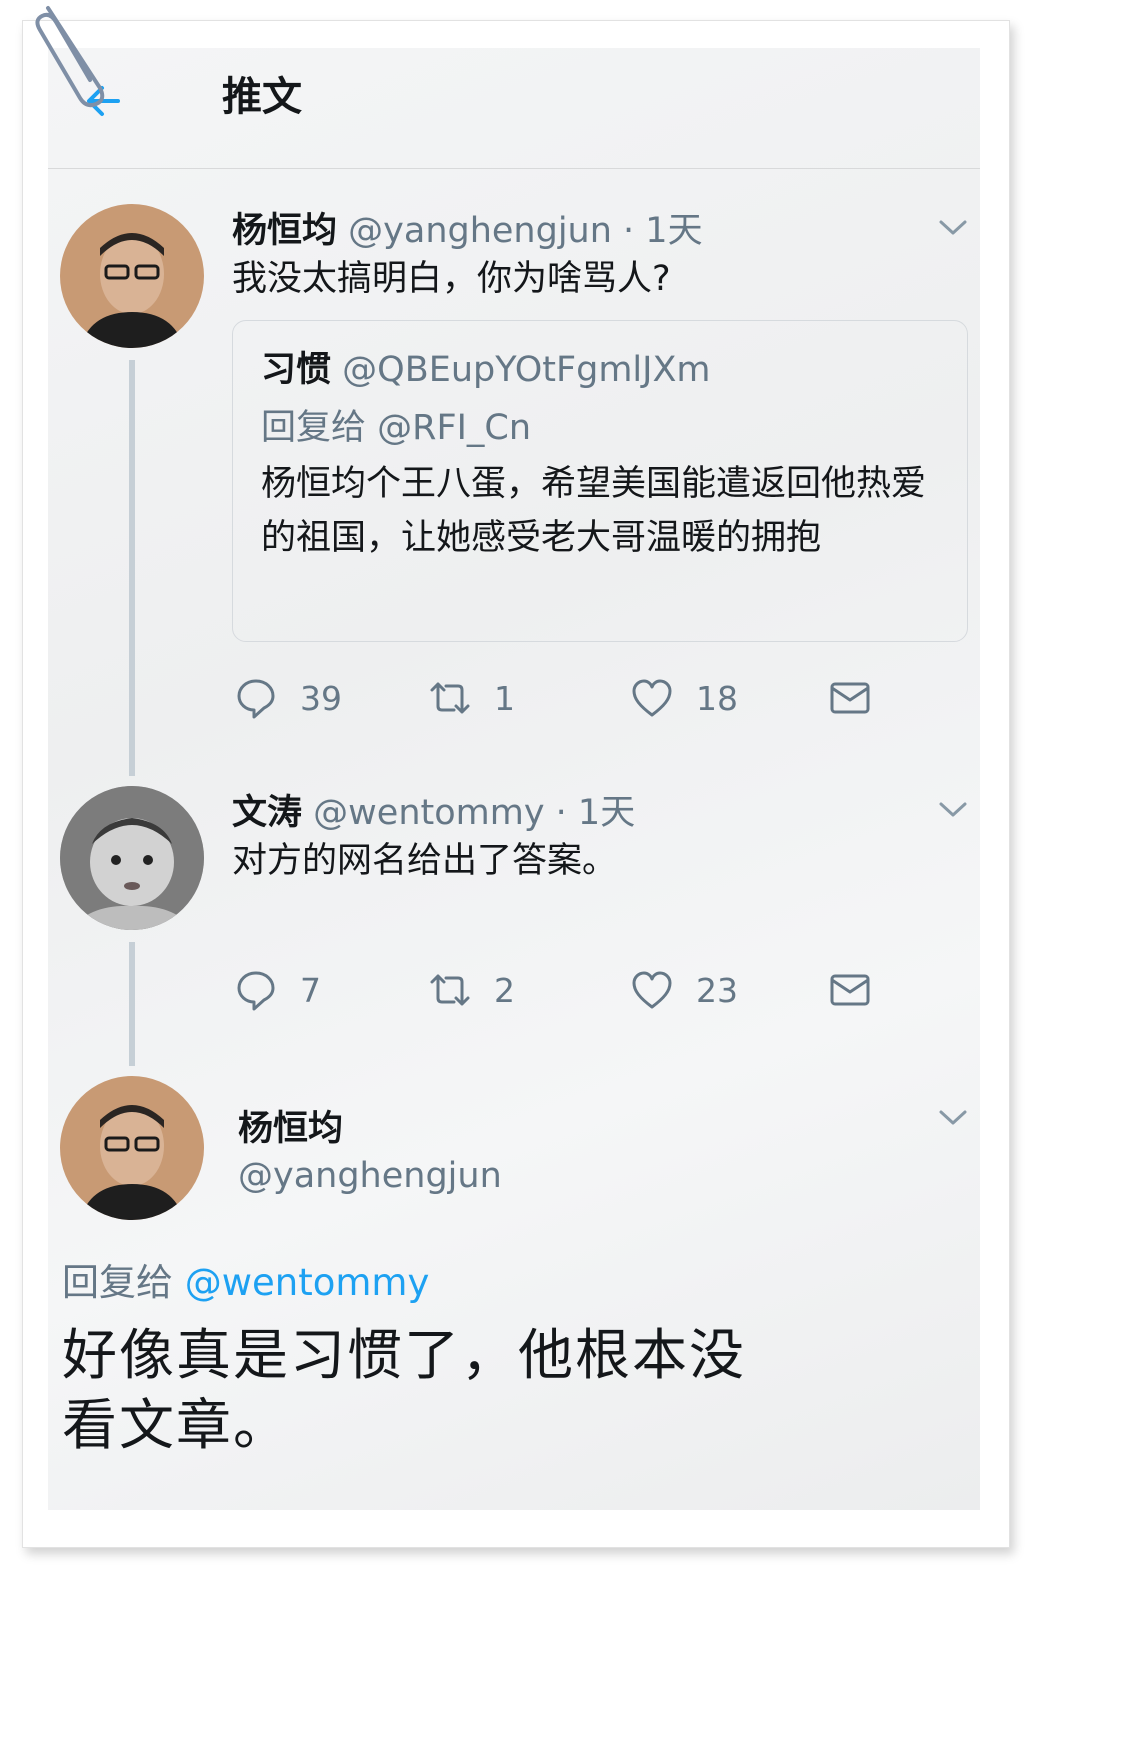  I want to click on quoted-reply-line: 回复给 @RFI_Cn, so click(396, 424).